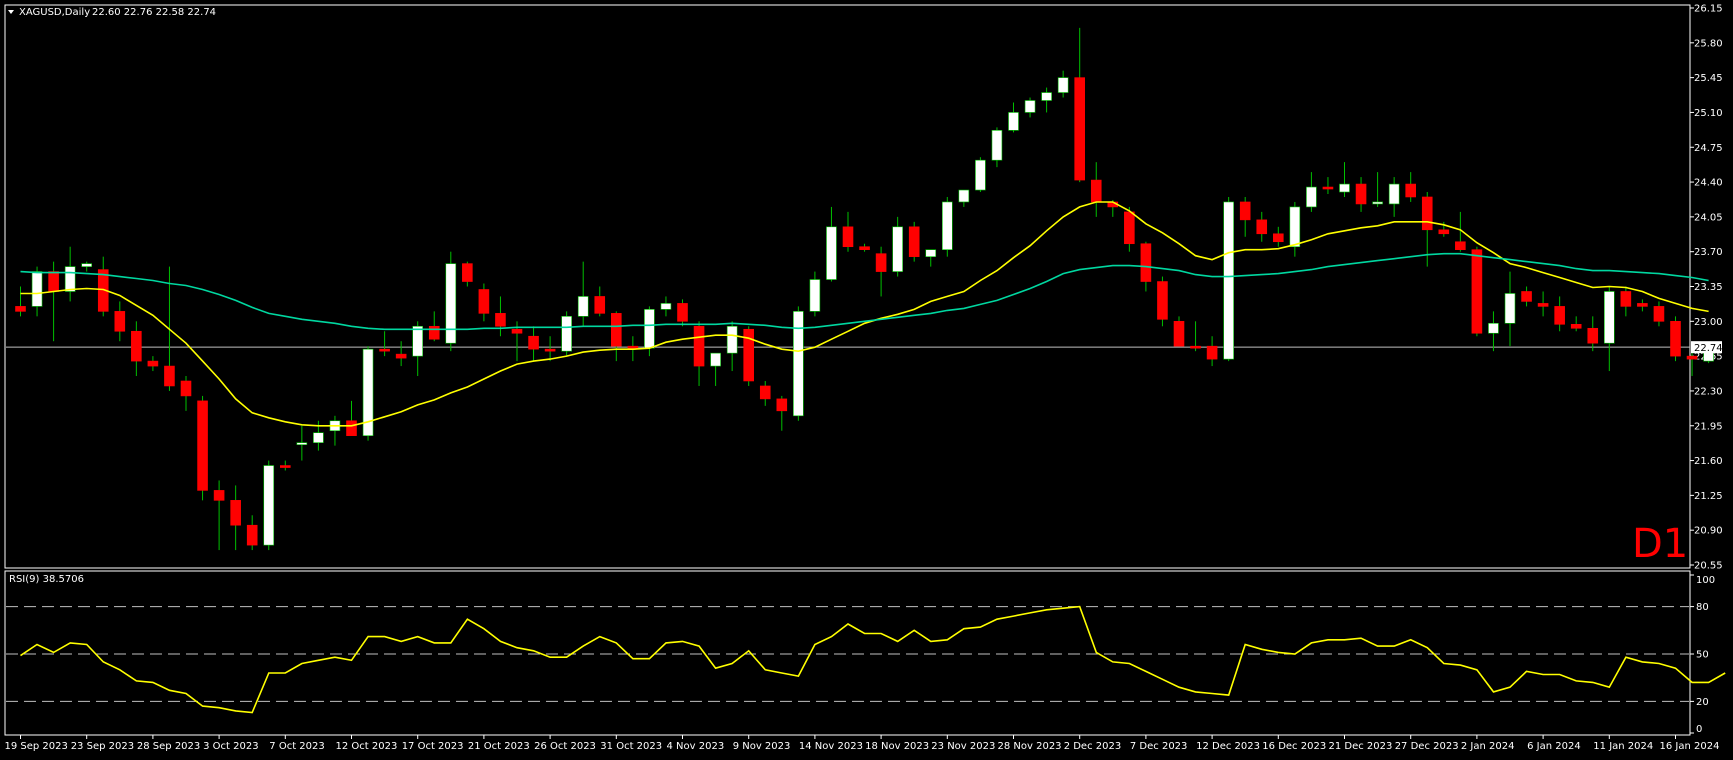 The height and width of the screenshot is (760, 1733). What do you see at coordinates (1708, 113) in the screenshot?
I see `price-tick-label: 25.10` at bounding box center [1708, 113].